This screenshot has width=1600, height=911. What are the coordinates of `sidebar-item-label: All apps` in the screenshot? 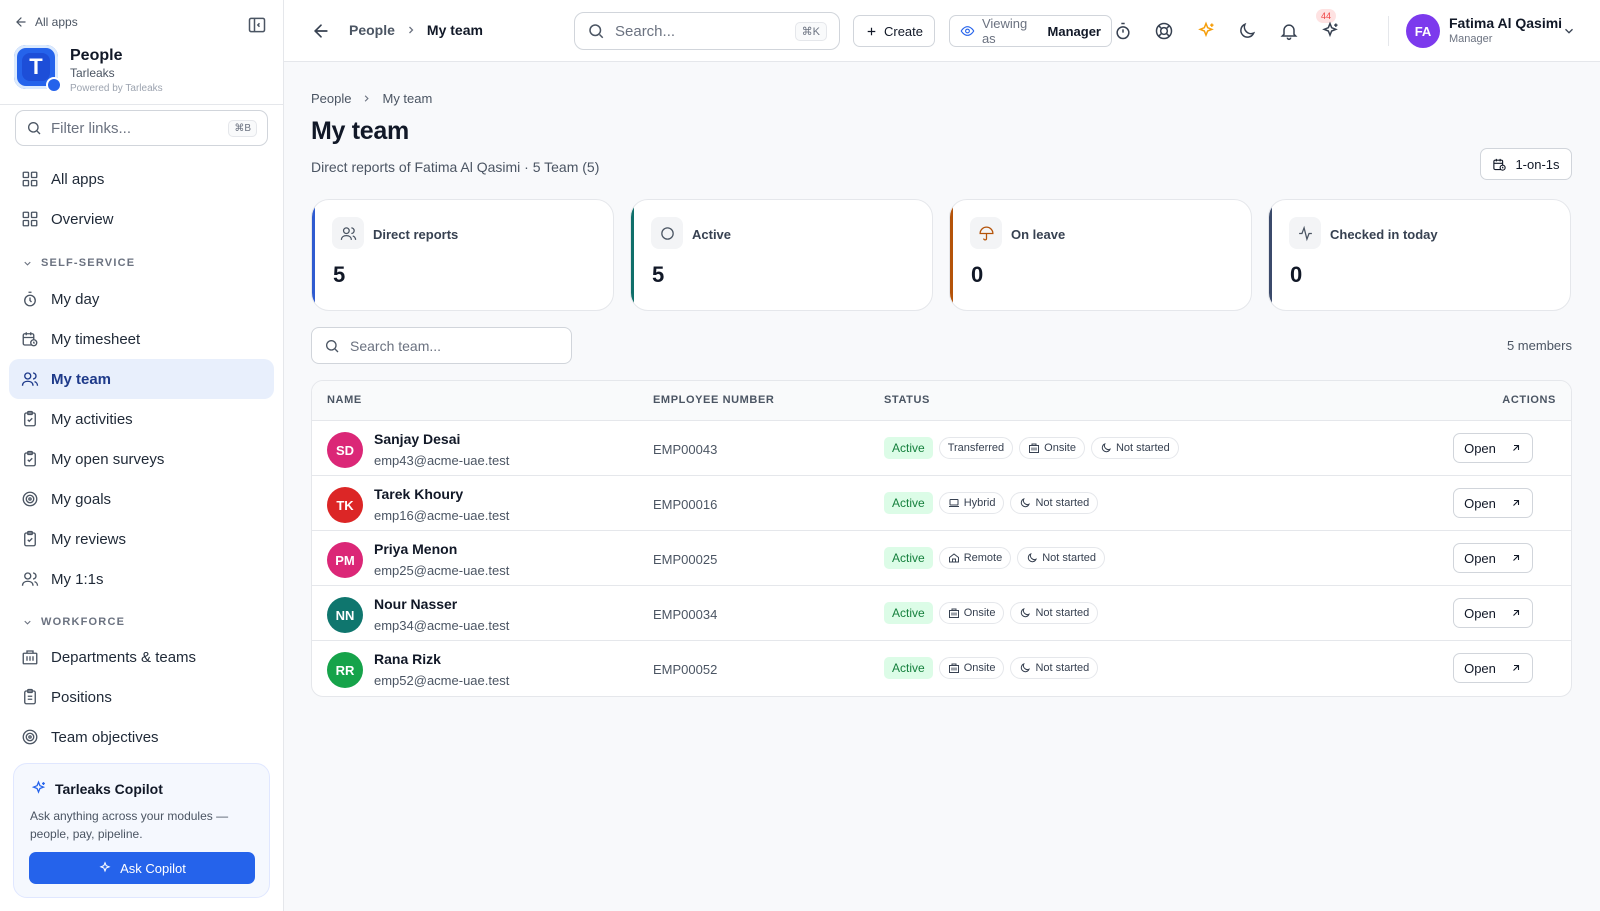 It's located at (78, 179).